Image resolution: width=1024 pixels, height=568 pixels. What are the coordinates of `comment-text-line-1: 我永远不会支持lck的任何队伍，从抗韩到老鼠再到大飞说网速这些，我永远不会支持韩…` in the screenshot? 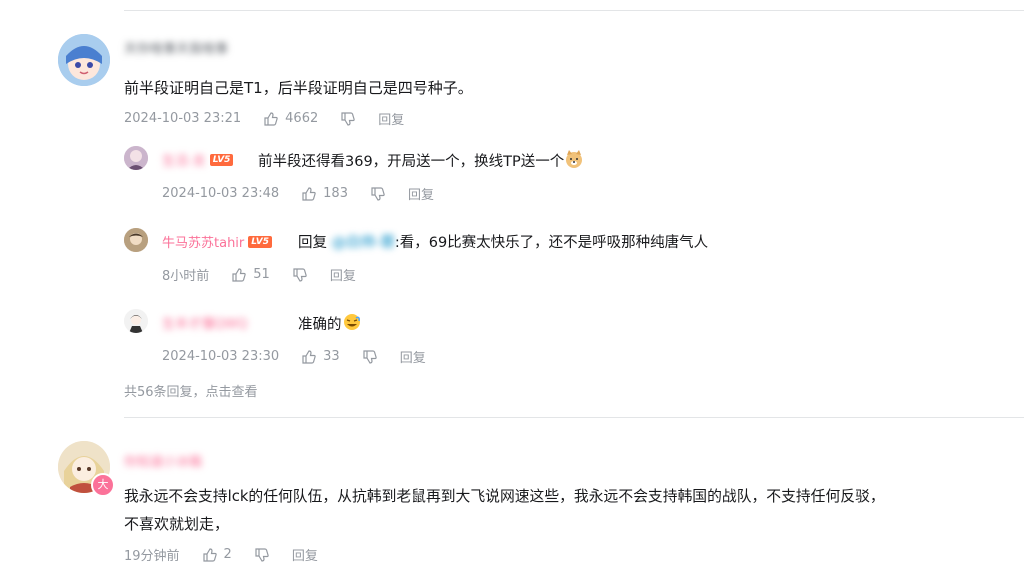 It's located at (504, 496).